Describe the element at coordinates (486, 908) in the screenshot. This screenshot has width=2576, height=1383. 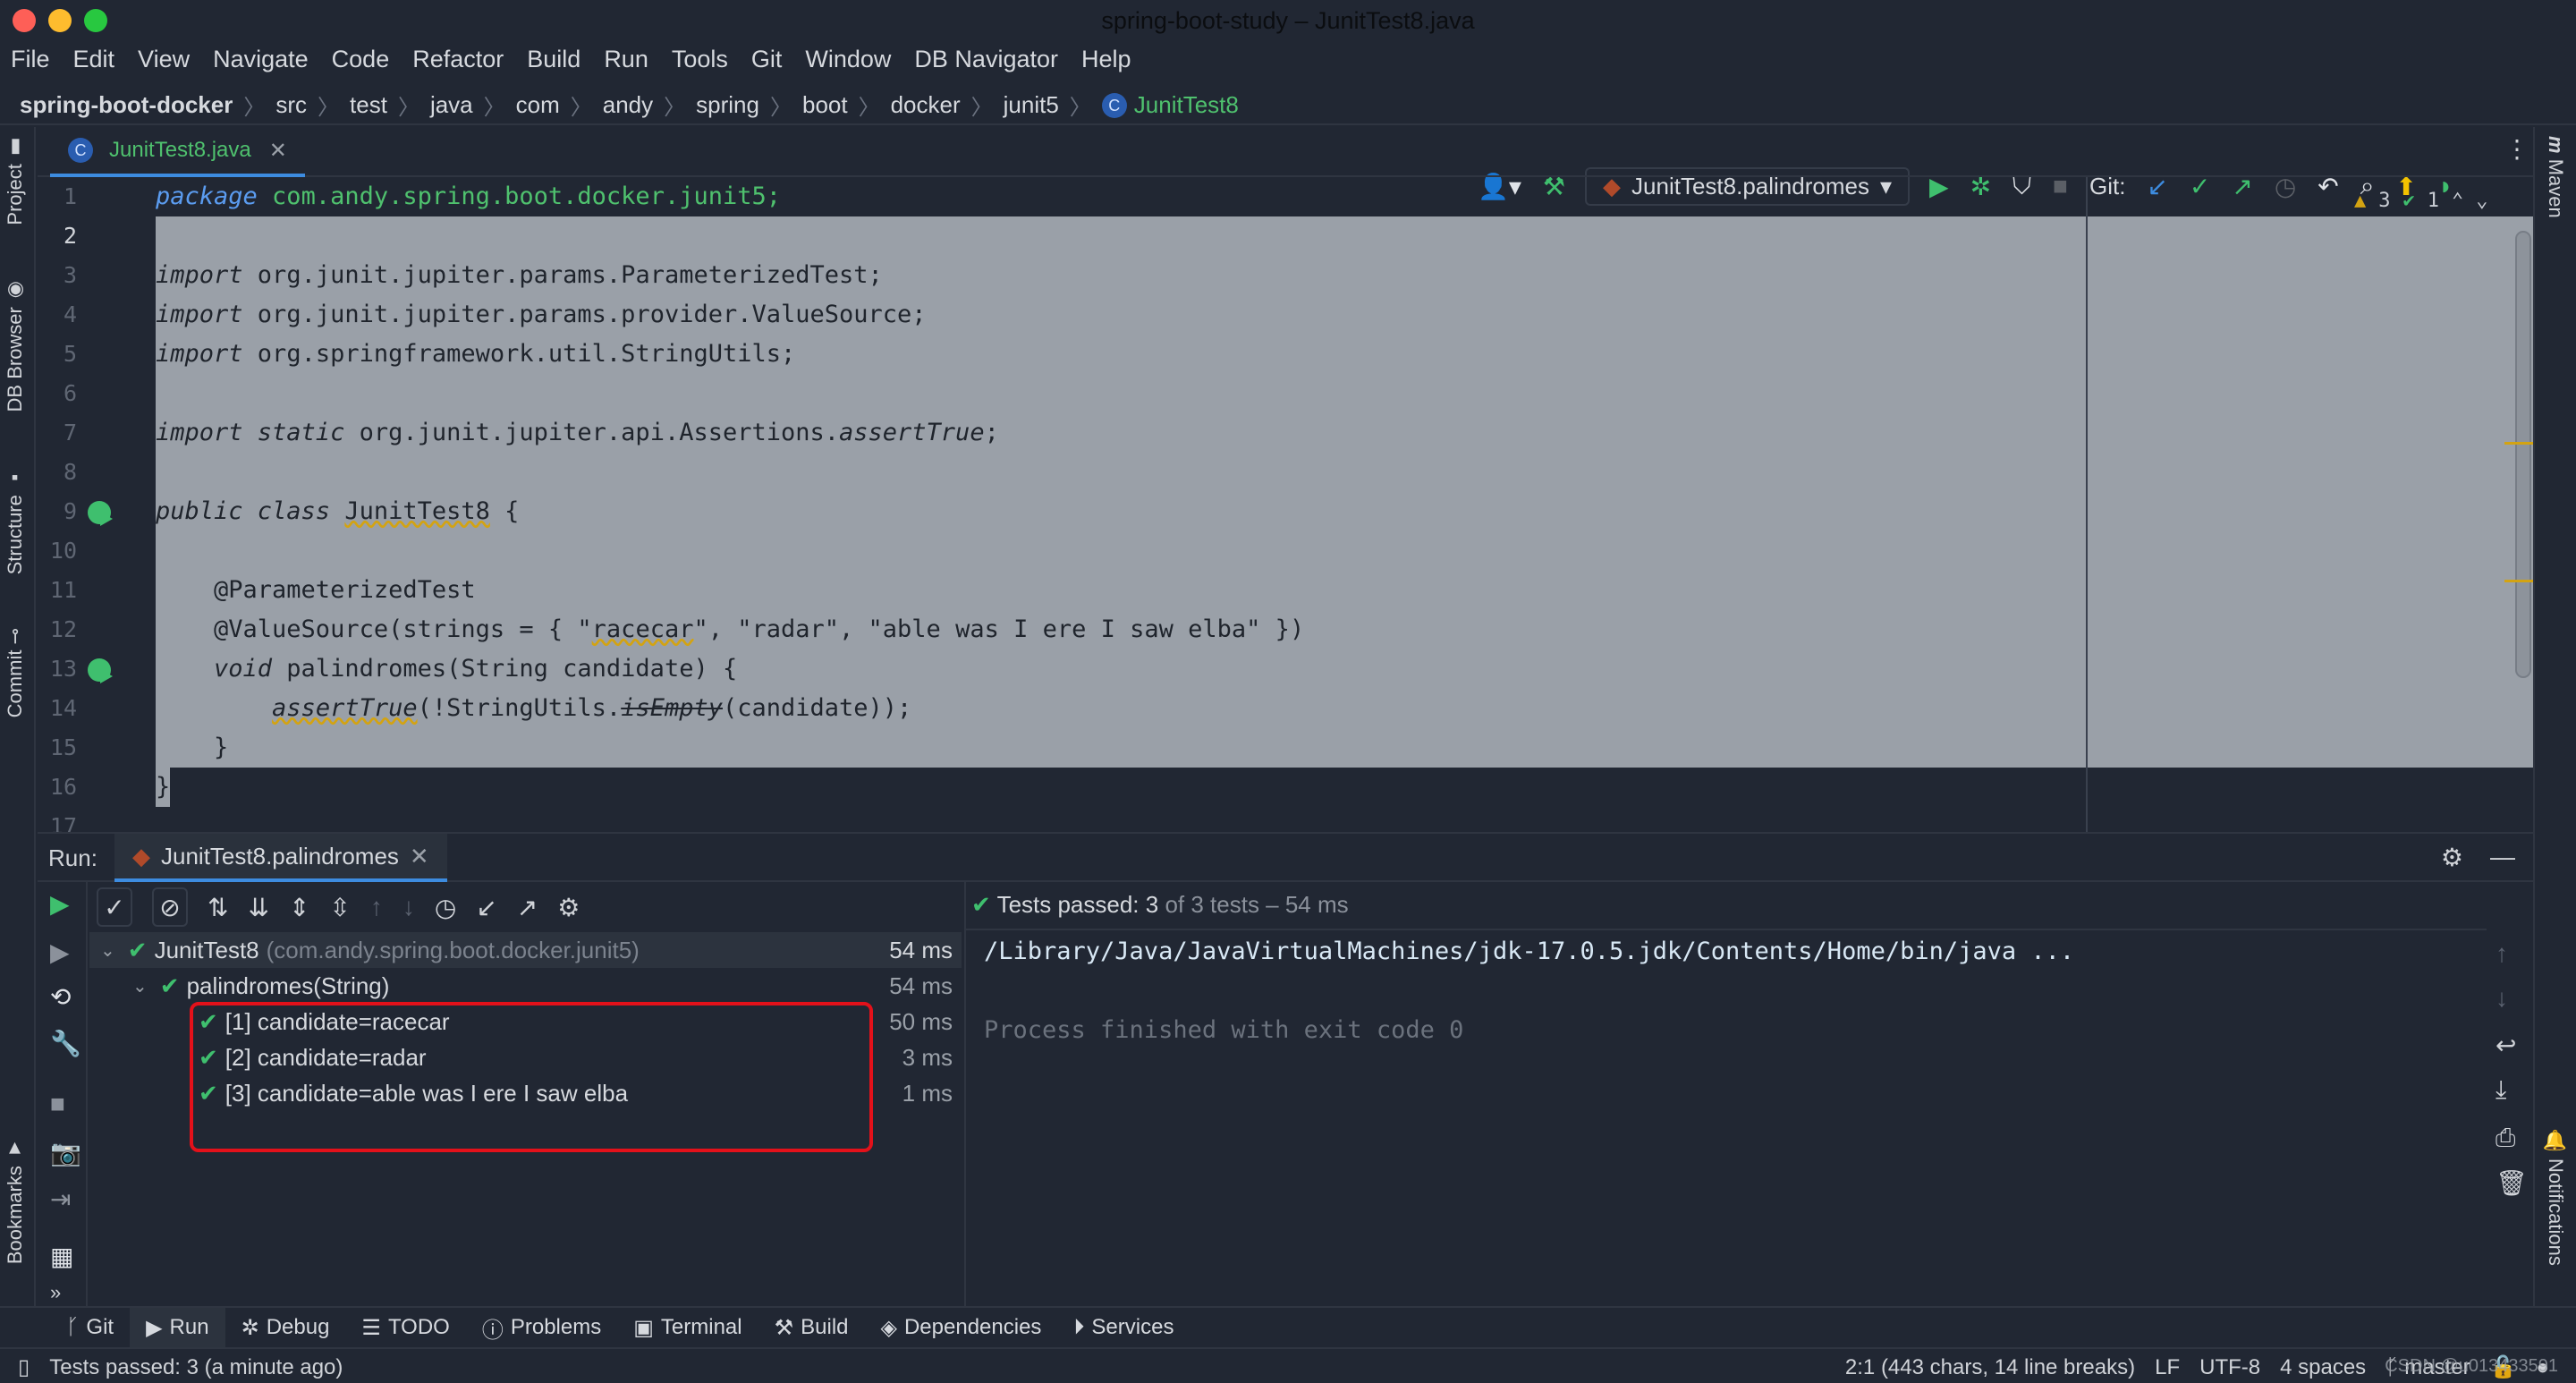
I see `import-tests-icon: ↙` at that location.